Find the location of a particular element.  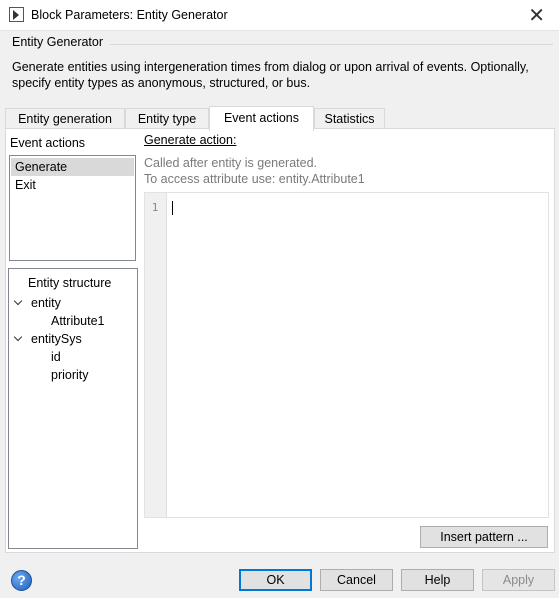

simulink-block-icon is located at coordinates (16, 14).